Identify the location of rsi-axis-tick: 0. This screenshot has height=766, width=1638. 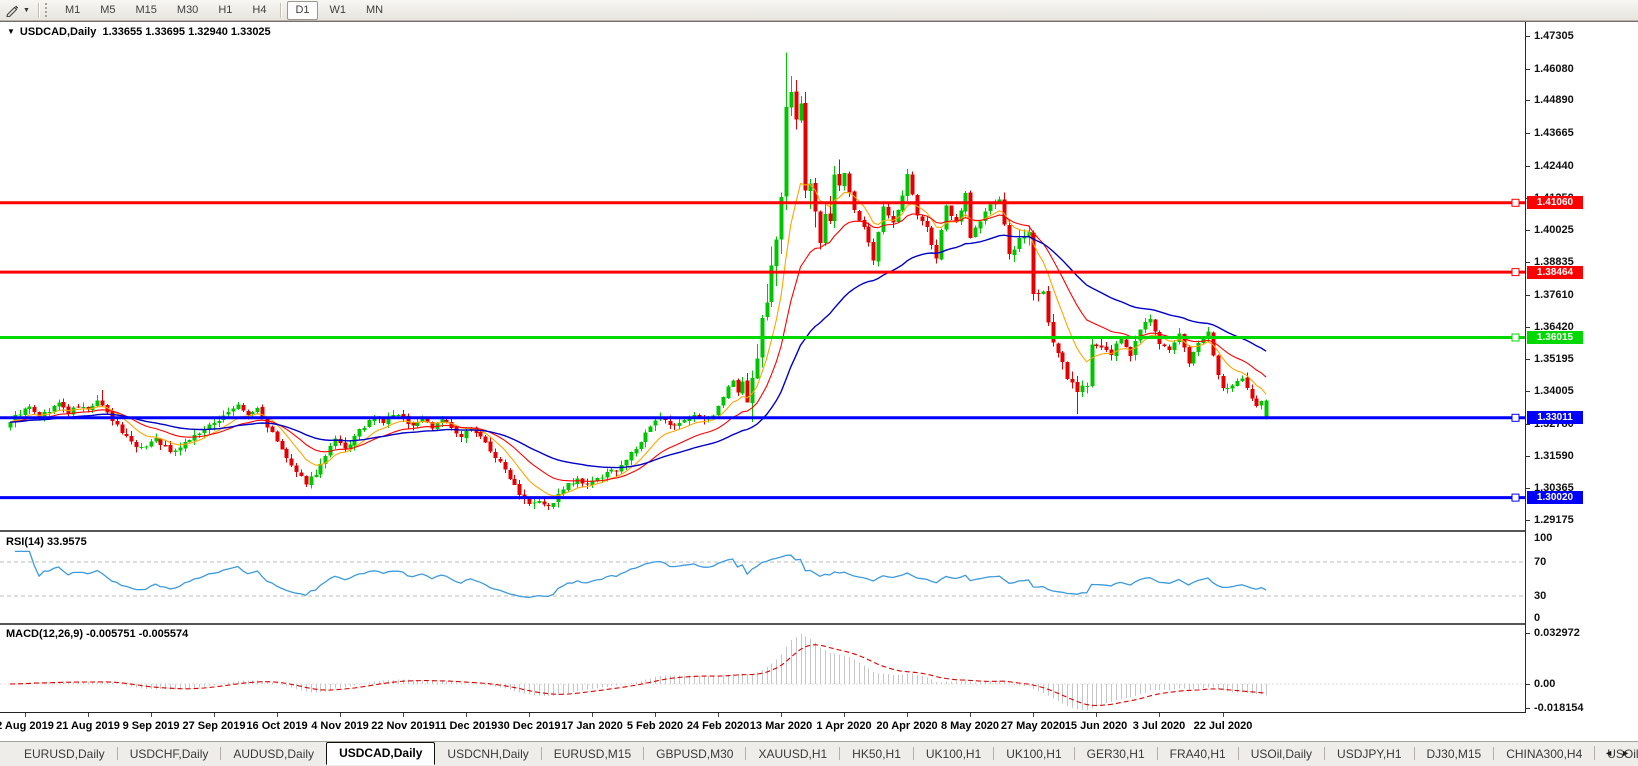
(1537, 618).